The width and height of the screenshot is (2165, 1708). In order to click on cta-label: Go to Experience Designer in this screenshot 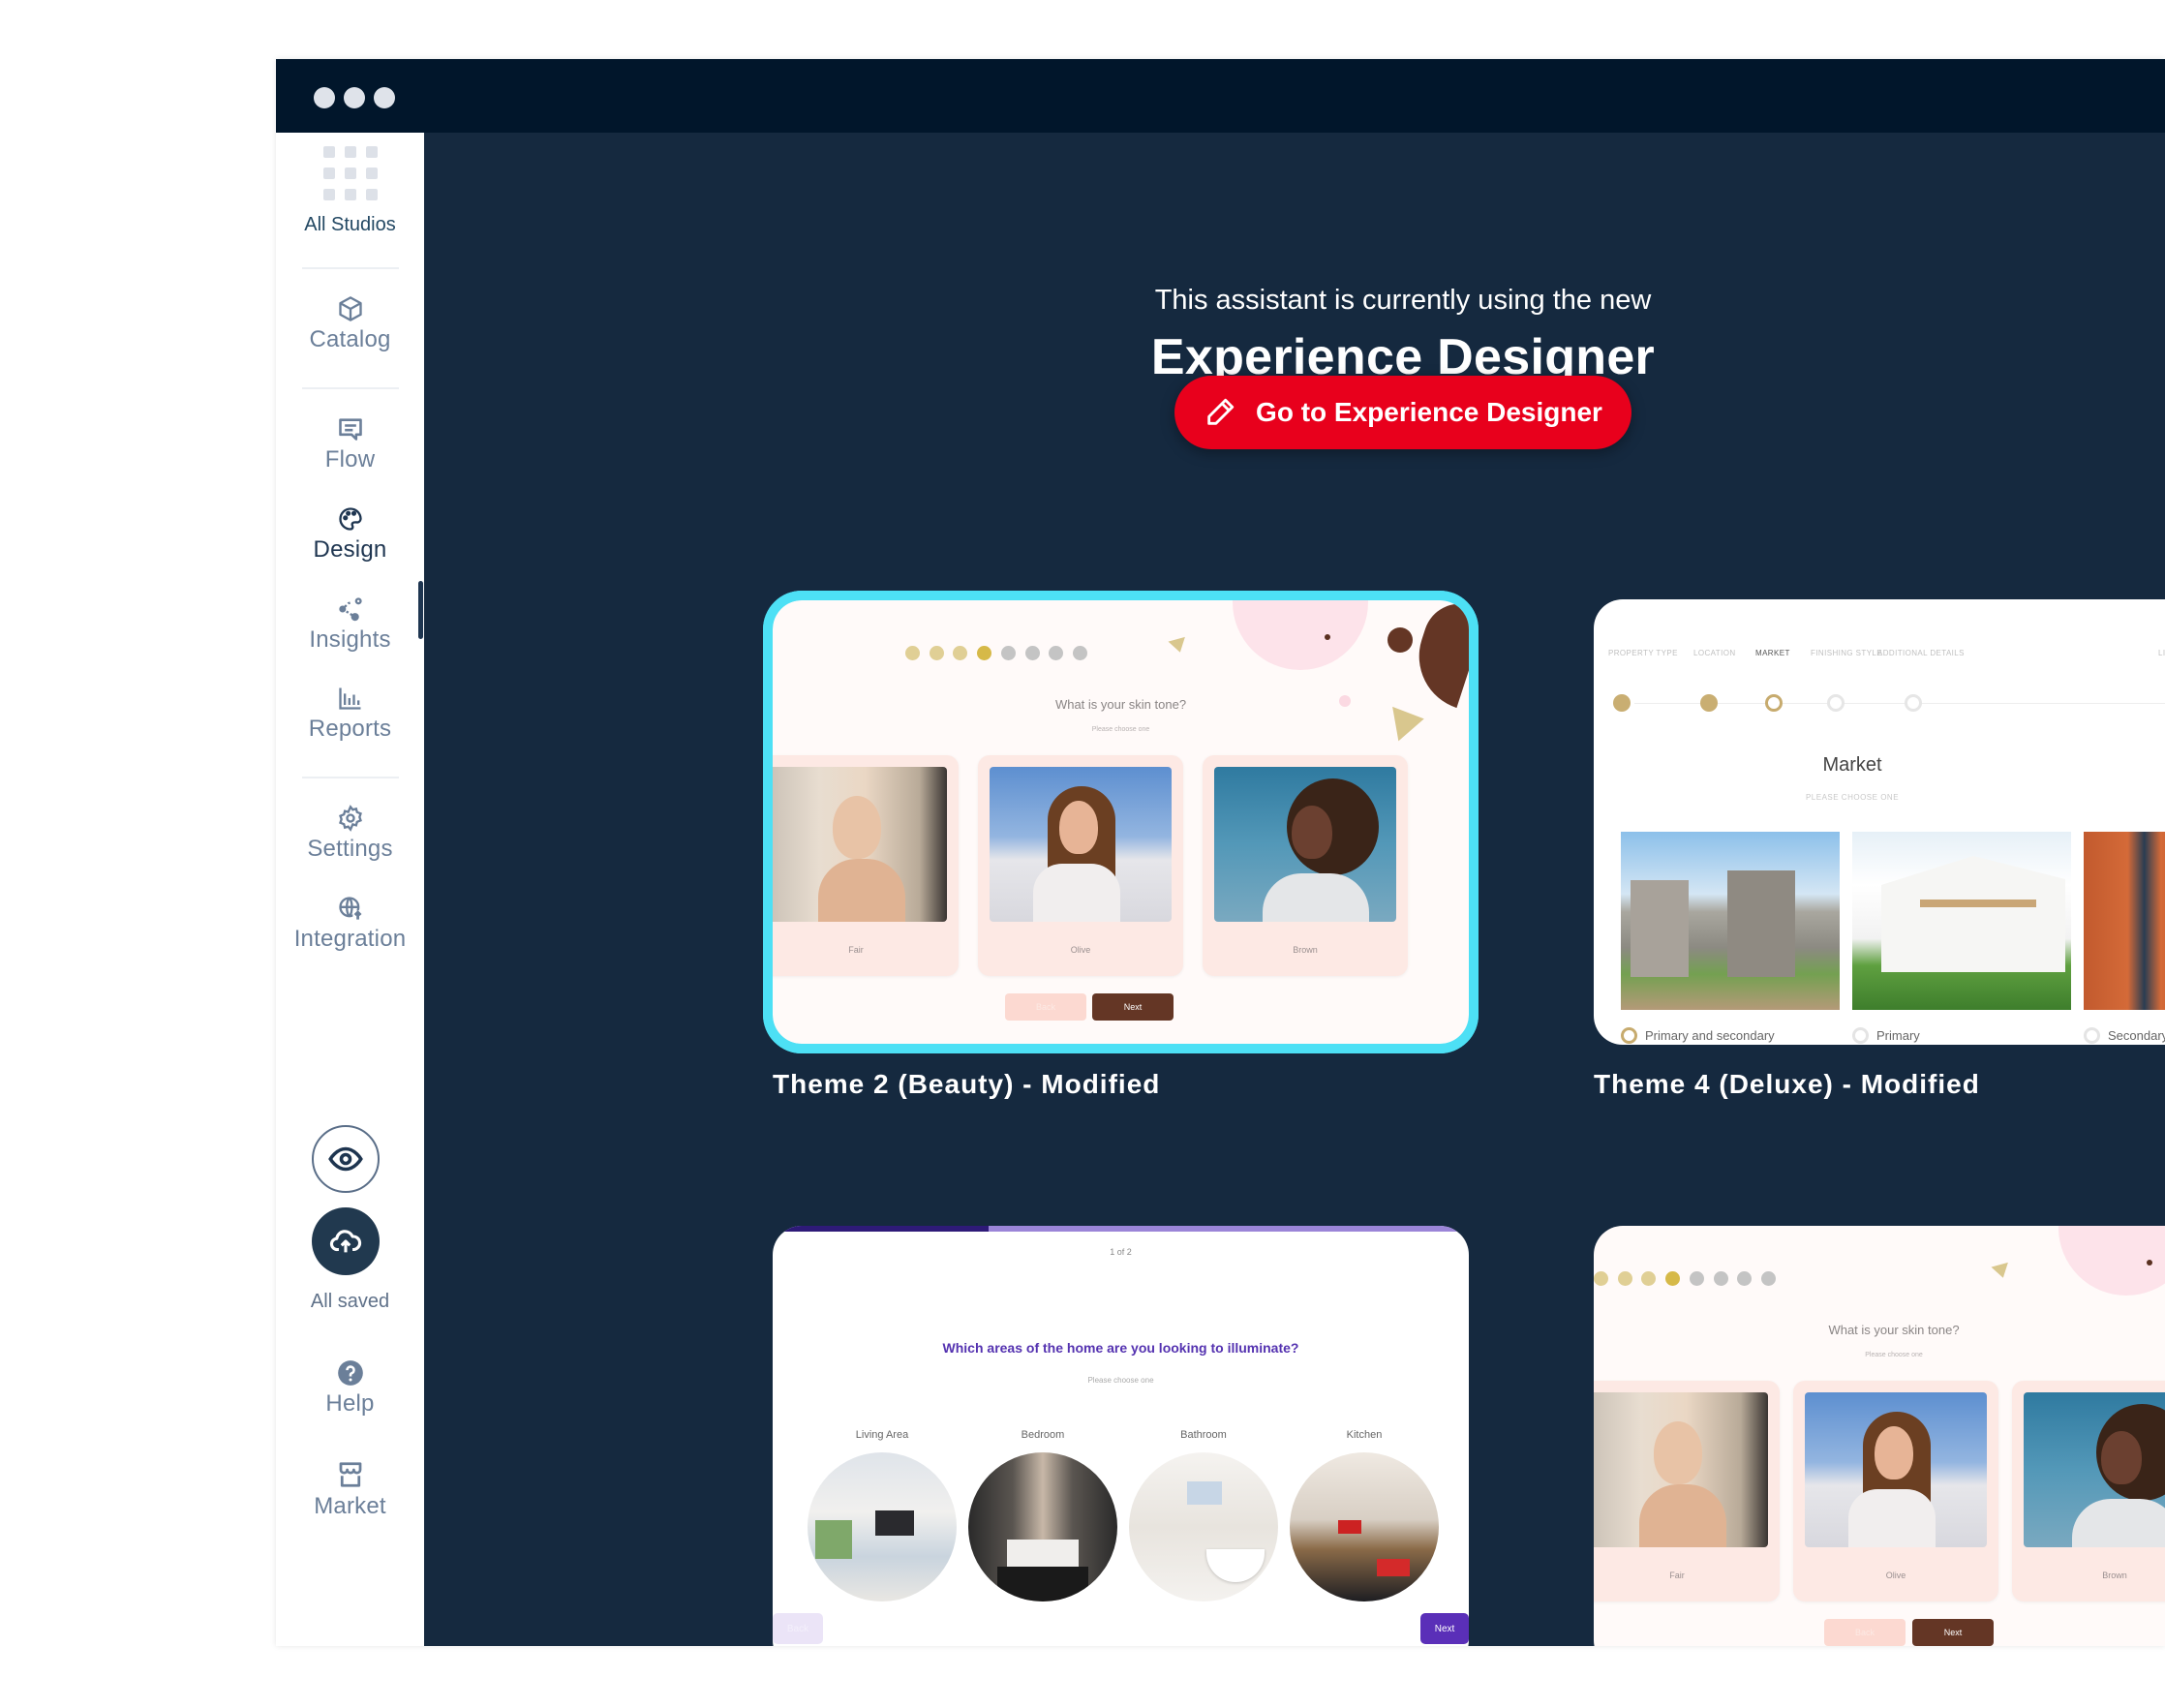, I will do `click(1429, 412)`.